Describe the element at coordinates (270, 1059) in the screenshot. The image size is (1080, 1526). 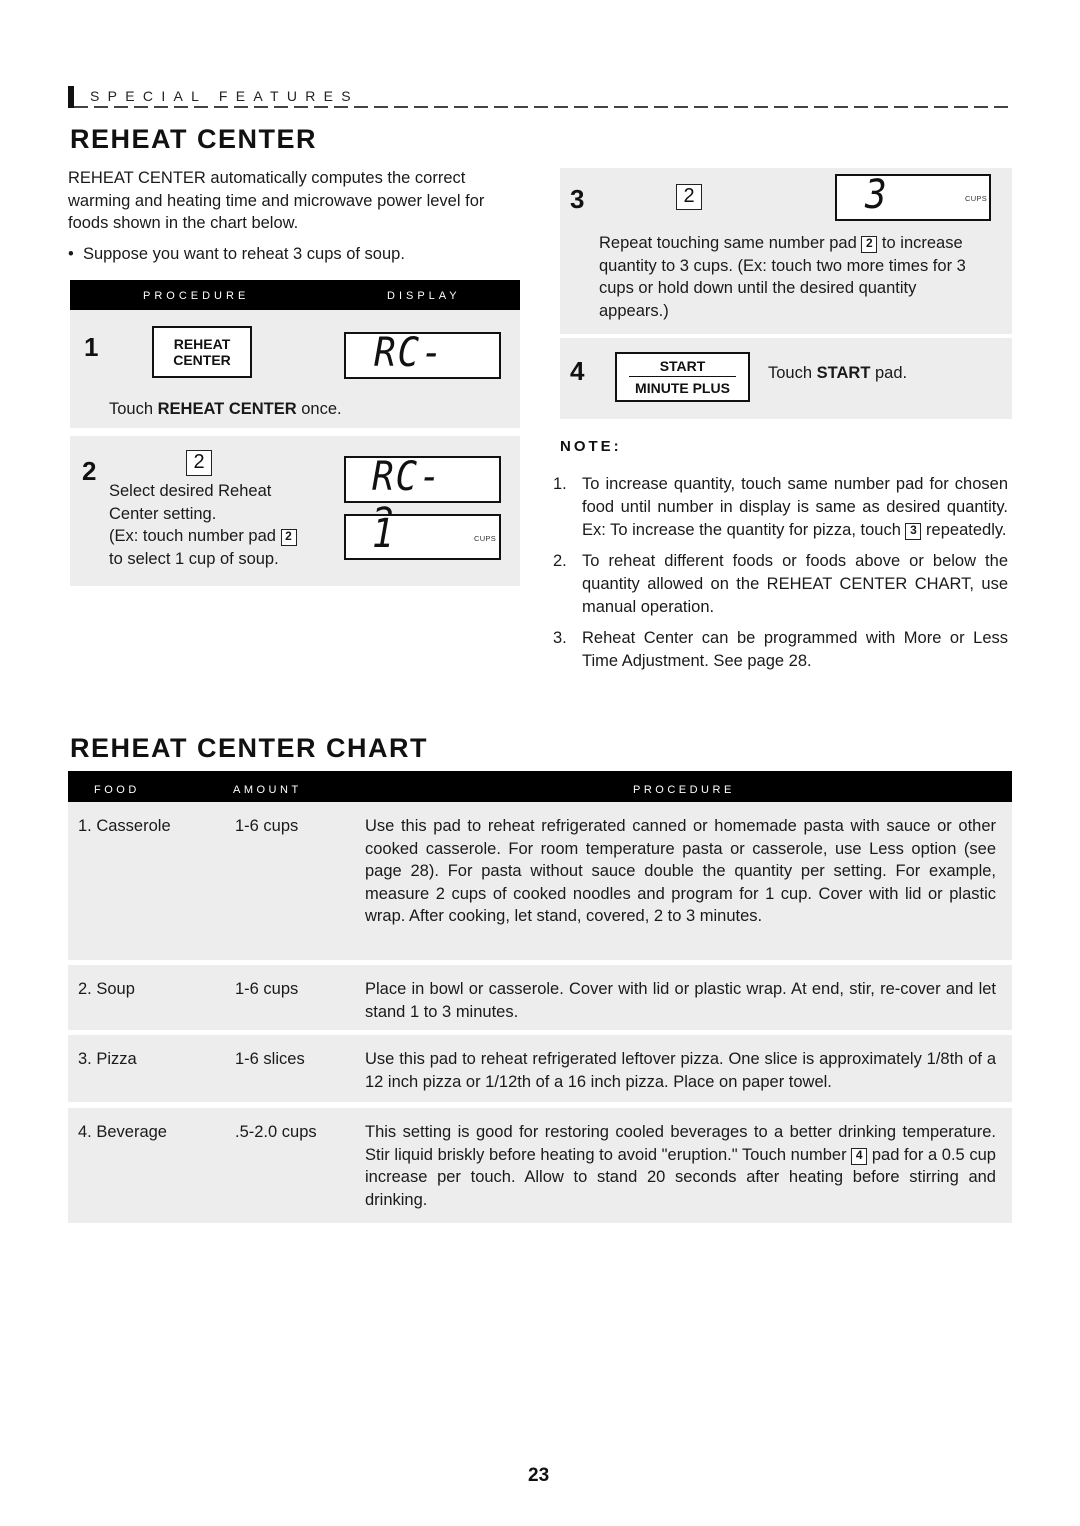
I see `amount-cell: 1-6 slices` at that location.